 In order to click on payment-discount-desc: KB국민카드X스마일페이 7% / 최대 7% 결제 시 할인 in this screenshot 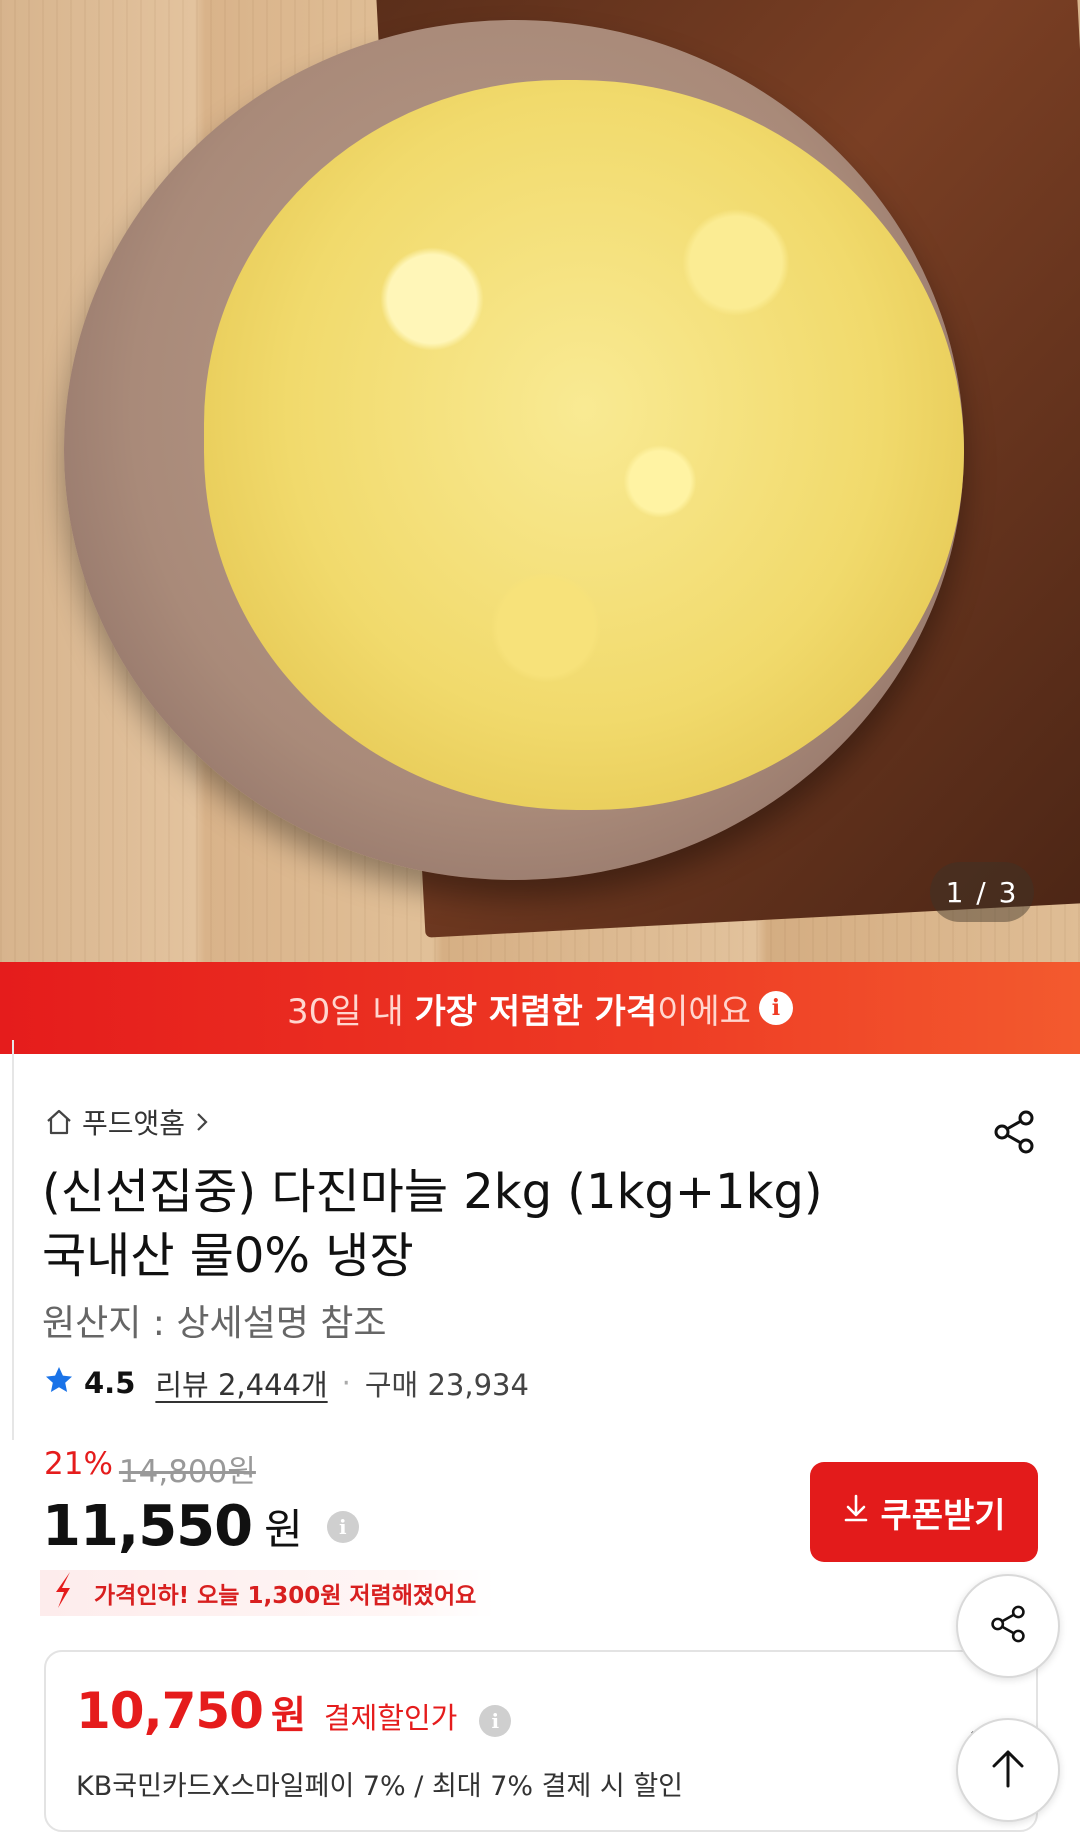, I will do `click(380, 1786)`.